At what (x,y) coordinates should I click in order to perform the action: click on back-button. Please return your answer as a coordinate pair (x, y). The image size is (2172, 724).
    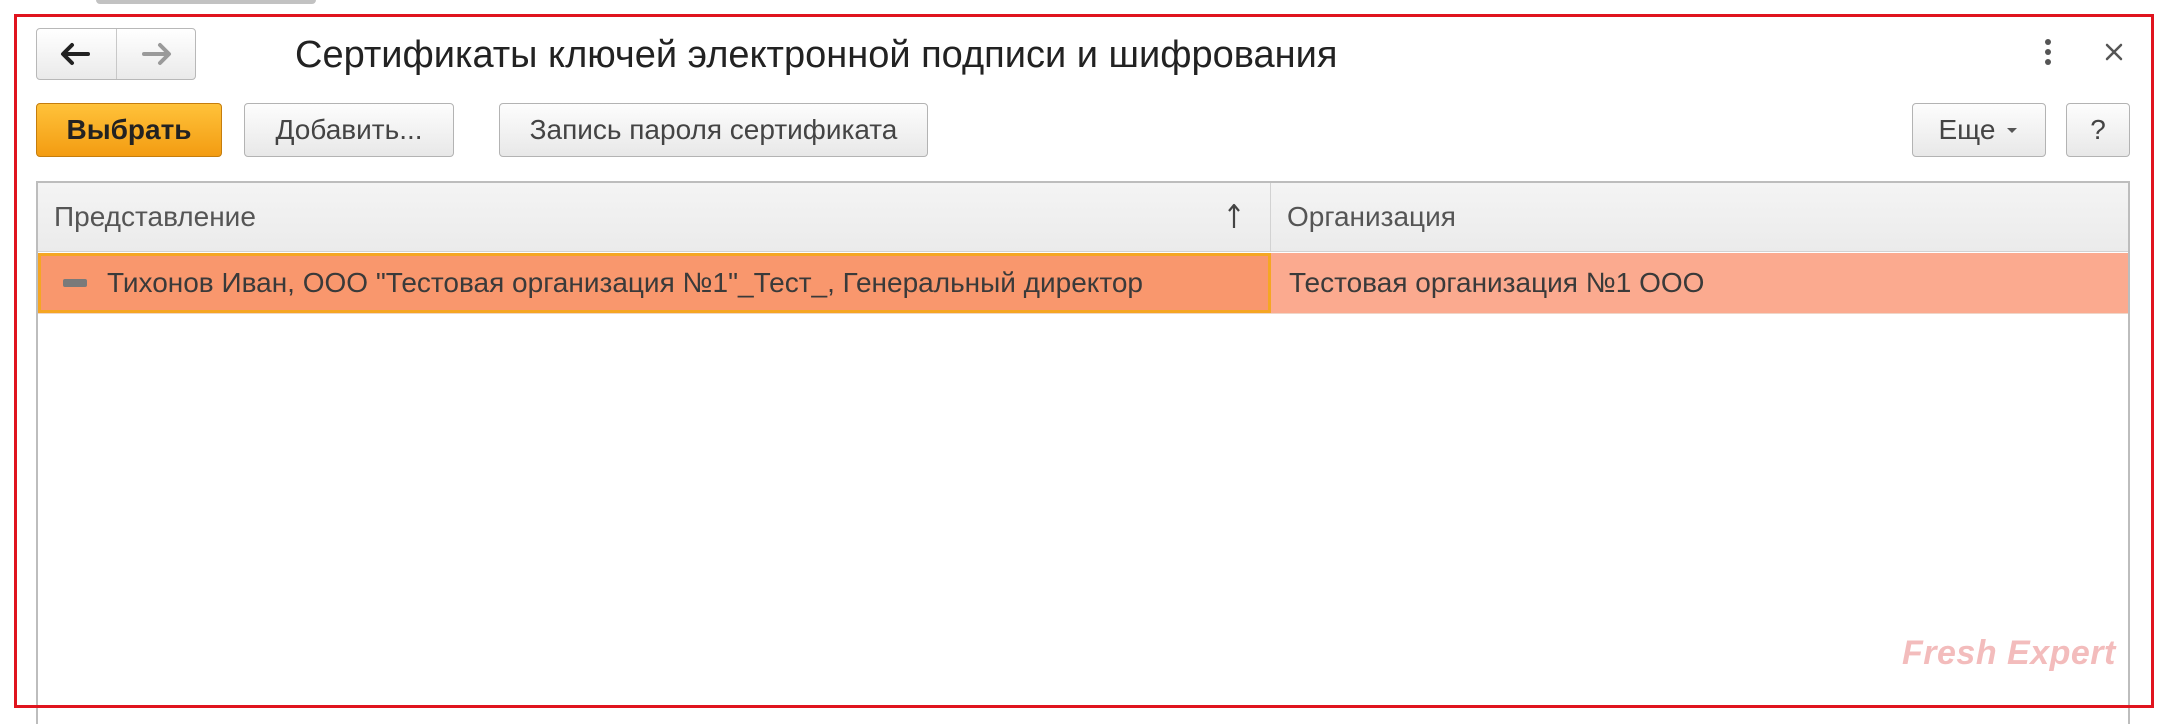
    Looking at the image, I should click on (76, 54).